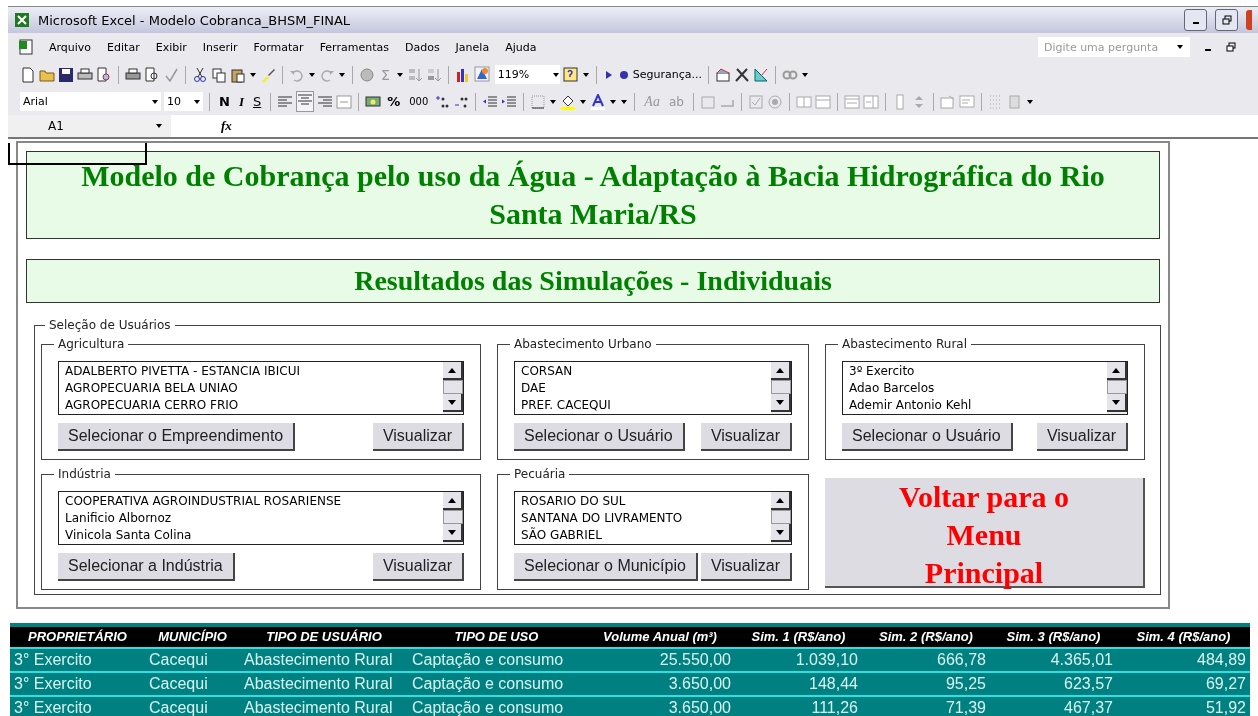 Image resolution: width=1258 pixels, height=716 pixels. What do you see at coordinates (66, 74) in the screenshot?
I see `save-icon` at bounding box center [66, 74].